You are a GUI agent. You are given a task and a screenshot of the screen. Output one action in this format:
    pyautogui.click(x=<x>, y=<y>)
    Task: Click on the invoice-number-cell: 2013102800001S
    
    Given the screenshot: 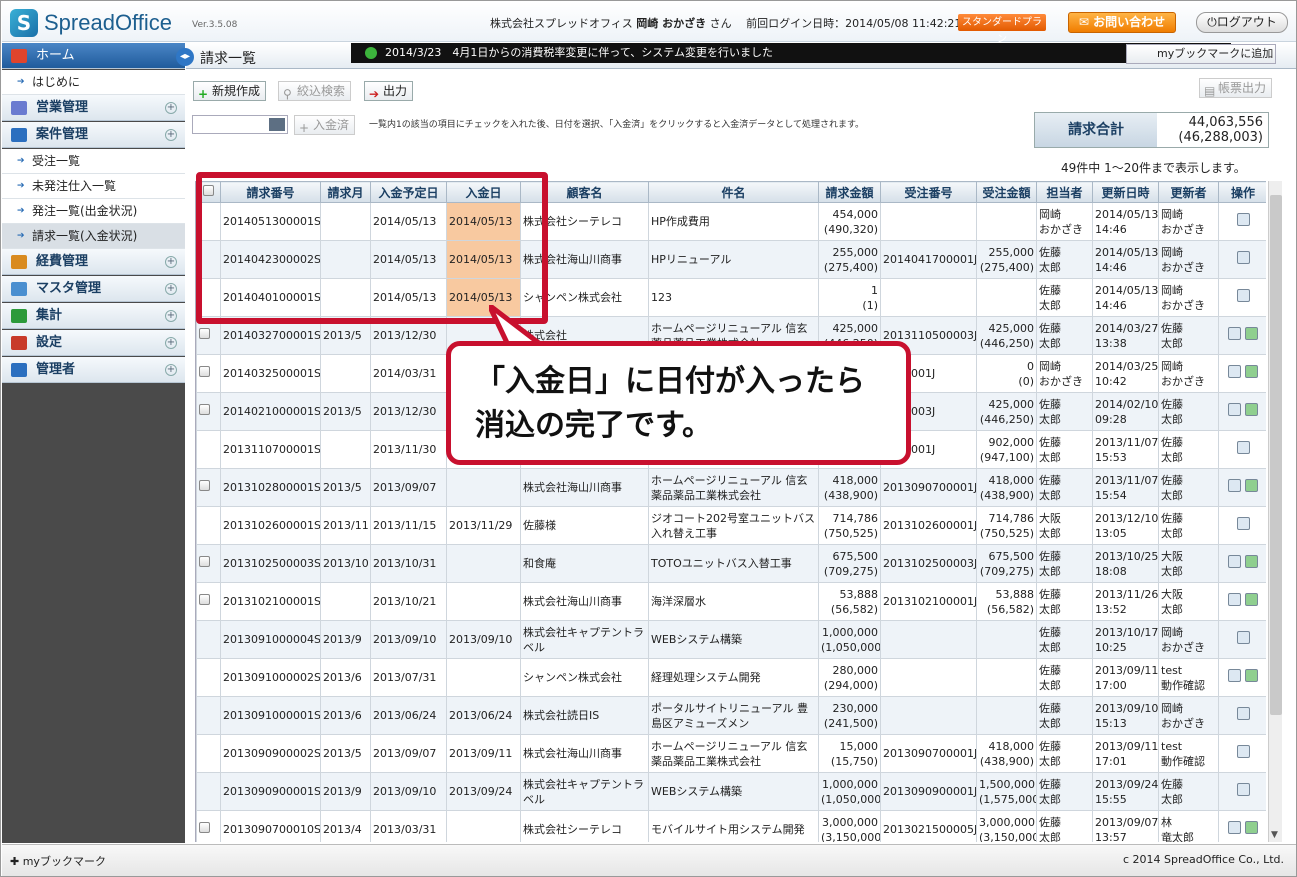 What is the action you would take?
    pyautogui.click(x=270, y=487)
    